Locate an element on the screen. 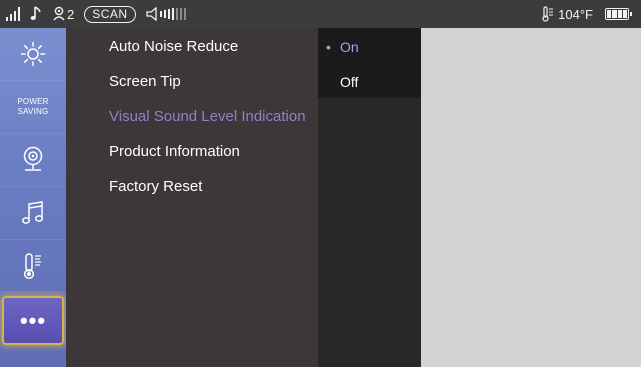 Image resolution: width=641 pixels, height=367 pixels. menu-item-auto-noise-reduce: Auto Noise Reduce is located at coordinates (173, 46).